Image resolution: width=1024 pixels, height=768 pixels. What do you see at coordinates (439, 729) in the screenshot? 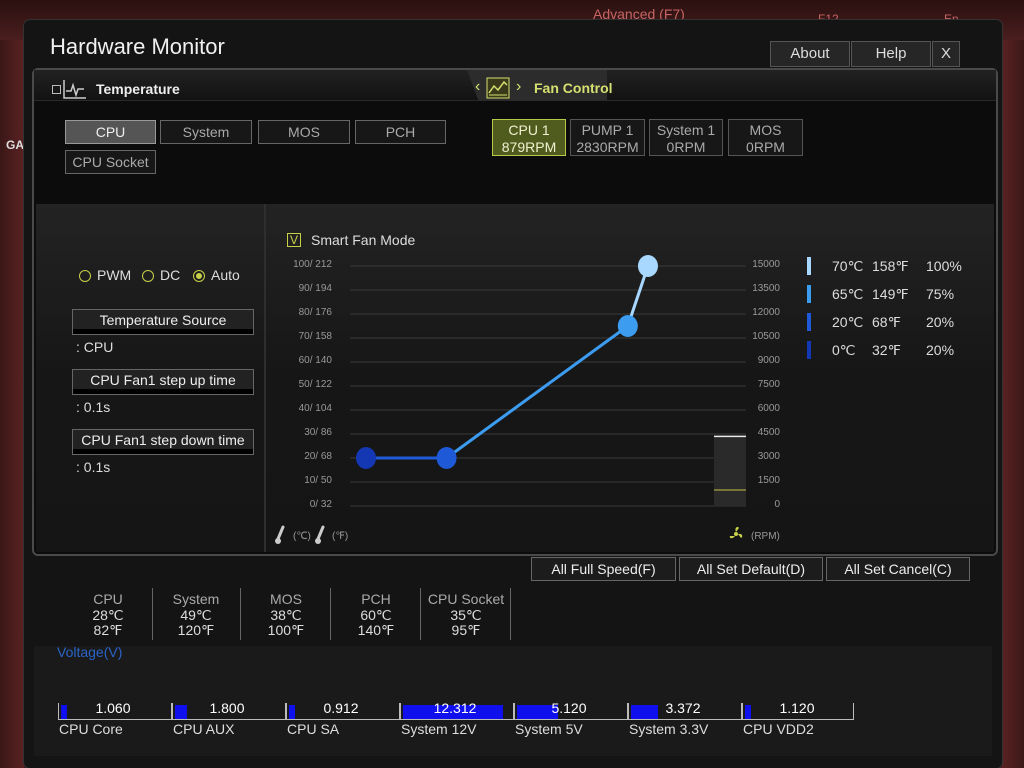
I see `voltage-label: System 12V` at bounding box center [439, 729].